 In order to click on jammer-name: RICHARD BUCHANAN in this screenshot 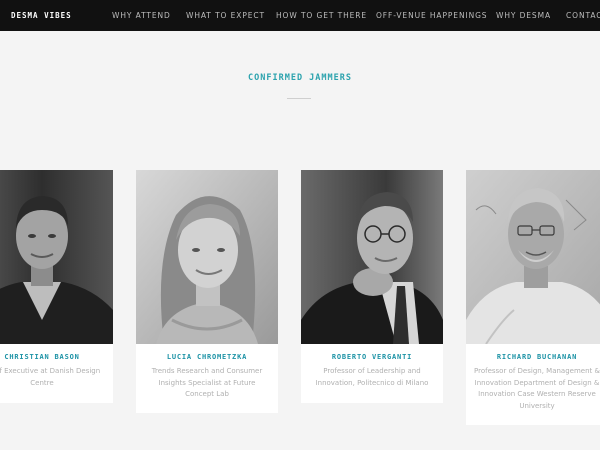, I will do `click(537, 357)`.